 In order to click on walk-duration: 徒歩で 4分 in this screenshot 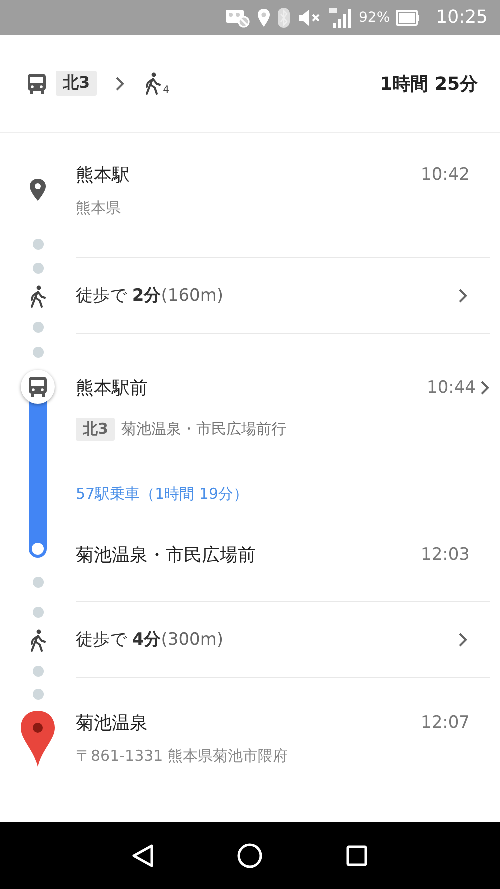, I will do `click(119, 640)`.